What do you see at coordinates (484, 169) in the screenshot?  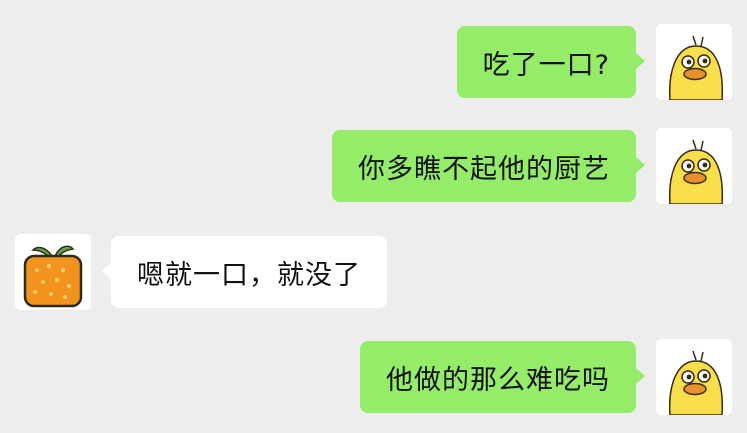 I see `message-text: 你多瞧不起他的厨艺` at bounding box center [484, 169].